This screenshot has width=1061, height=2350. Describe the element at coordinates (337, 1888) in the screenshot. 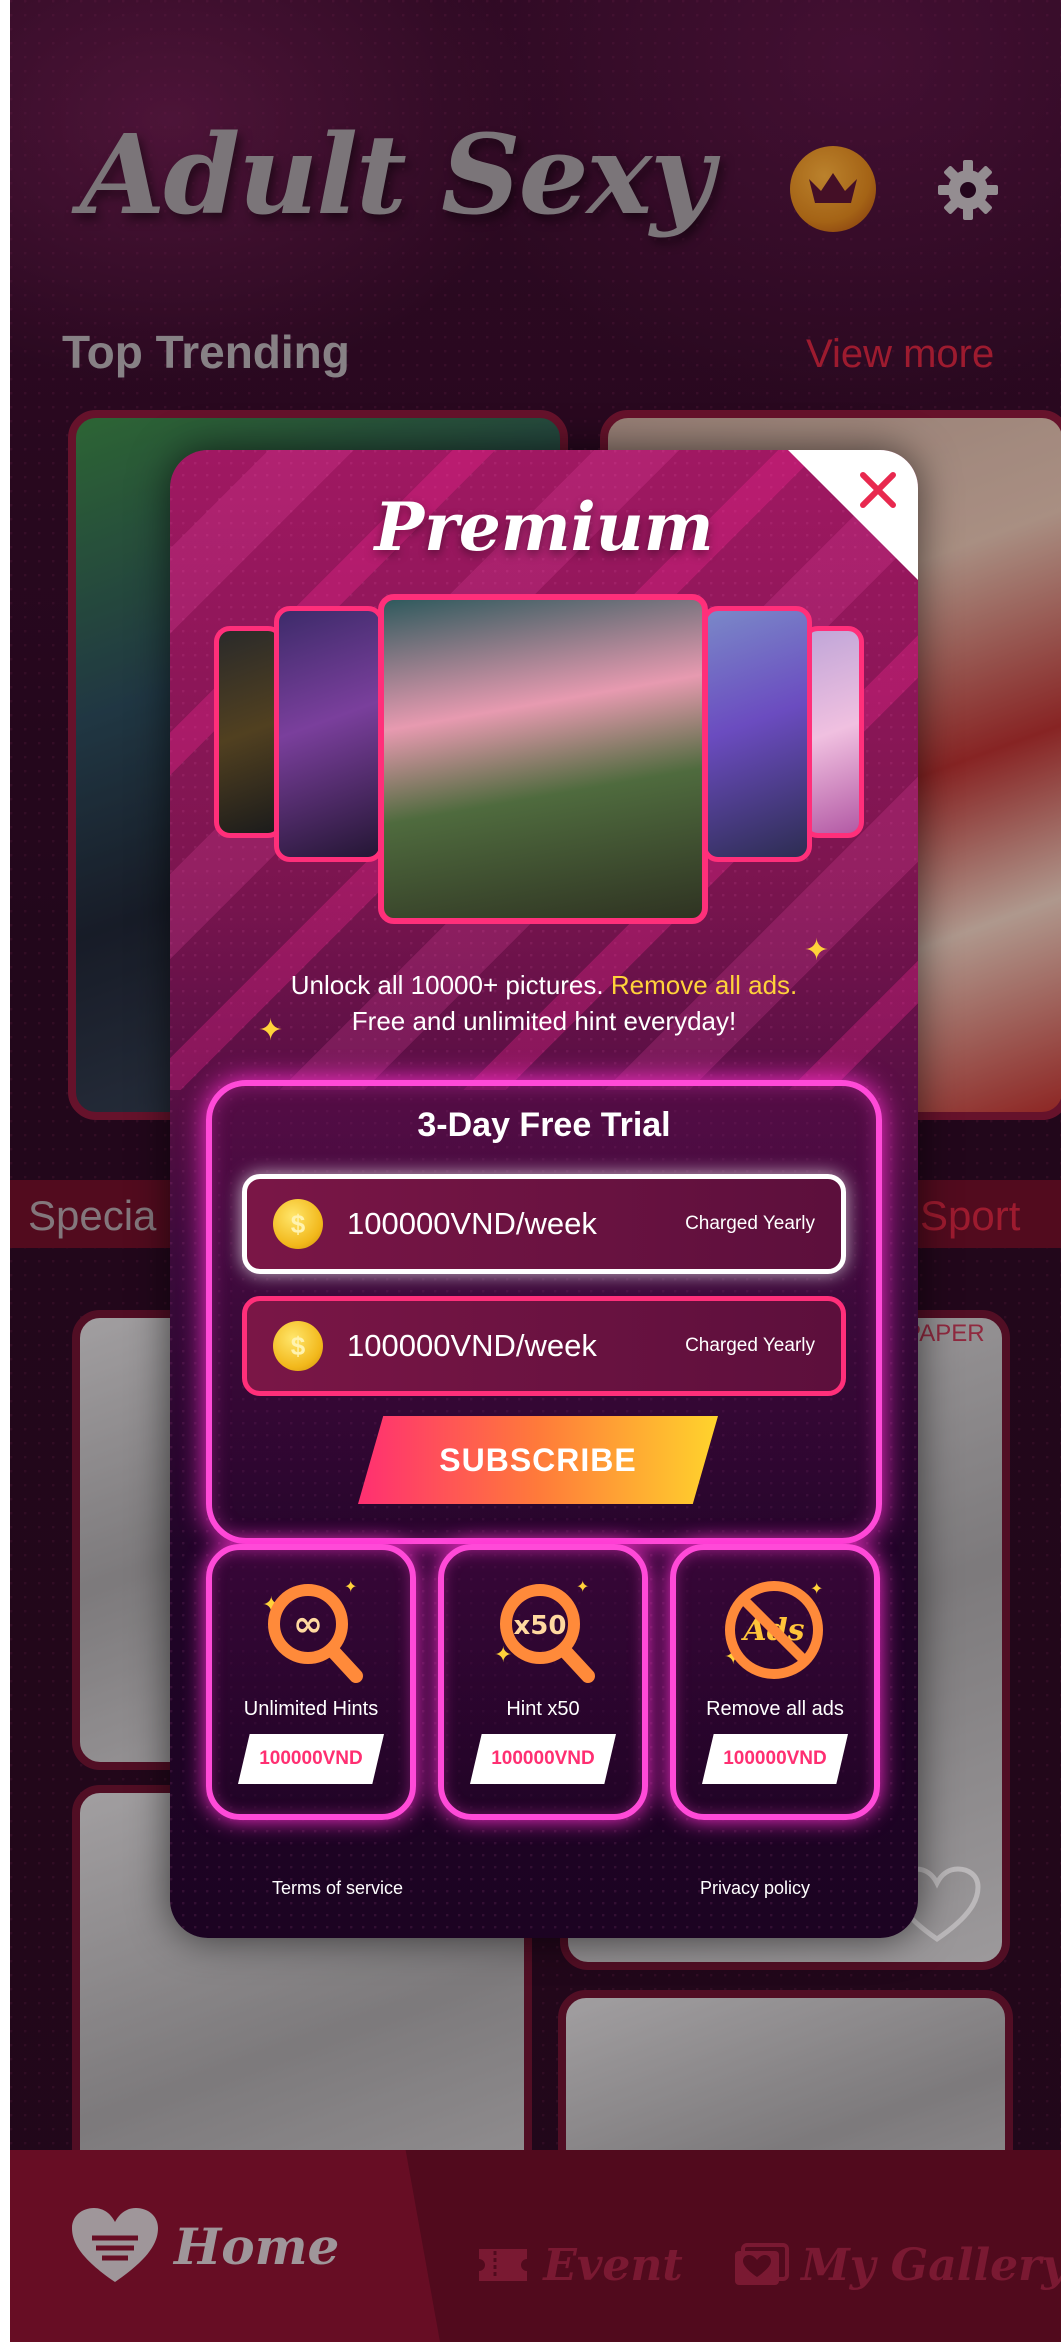

I see `terms-of-service-link: Terms of service` at that location.